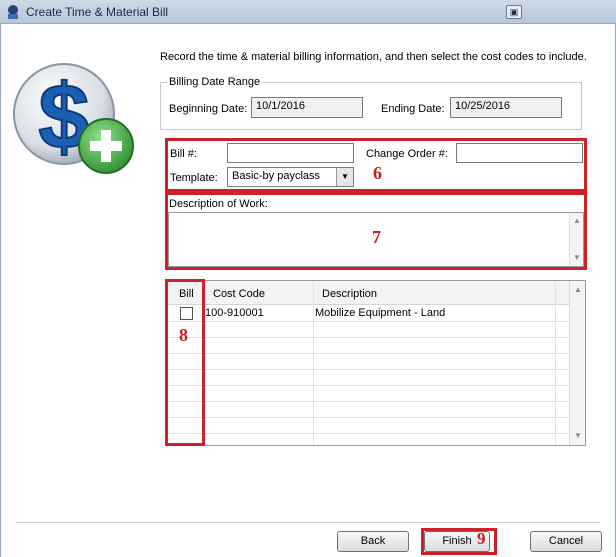 Image resolution: width=616 pixels, height=557 pixels. Describe the element at coordinates (514, 12) in the screenshot. I see `system-menu-button: ▣` at that location.